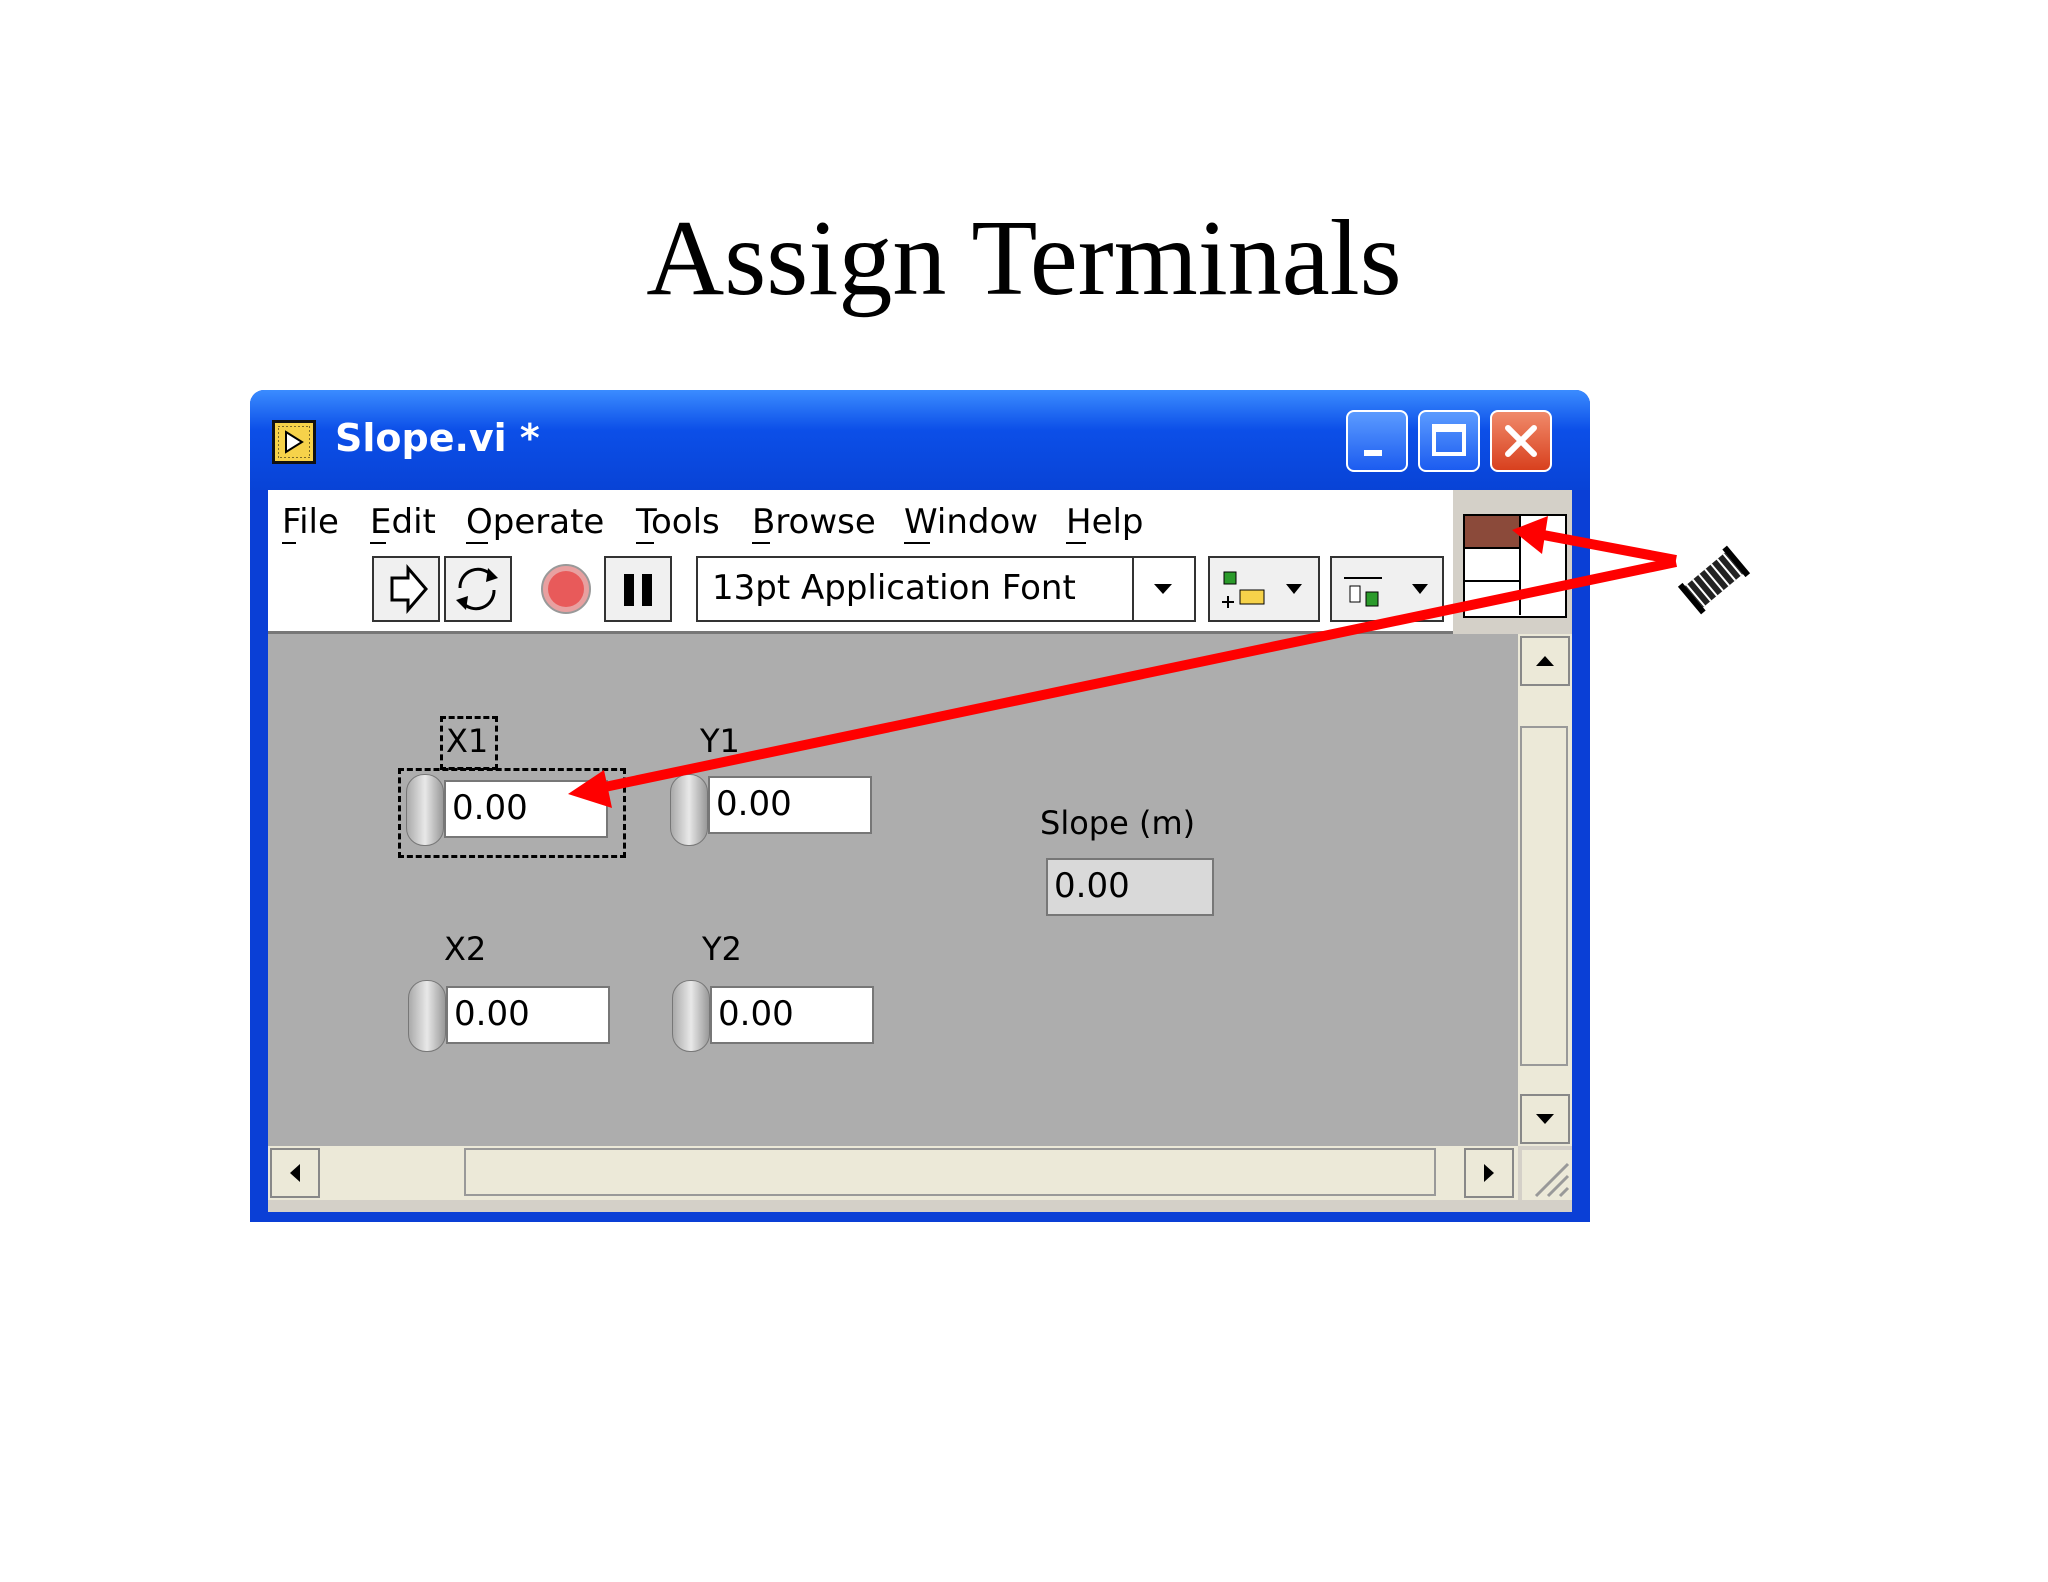 The image size is (2048, 1582). I want to click on red-arrows, so click(1123, 662).